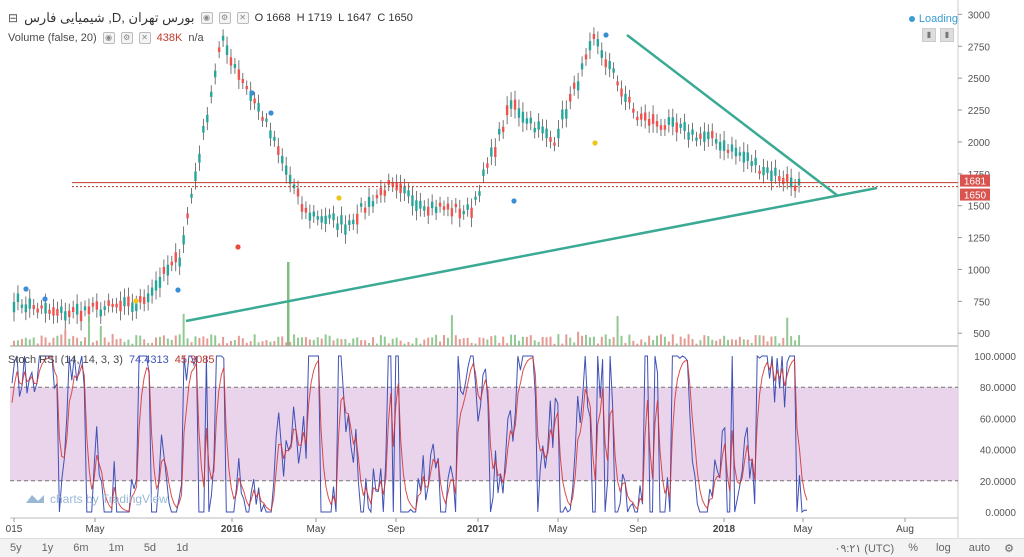 This screenshot has width=1024, height=557. Describe the element at coordinates (16, 548) in the screenshot. I see `interval-5y: 5y` at that location.